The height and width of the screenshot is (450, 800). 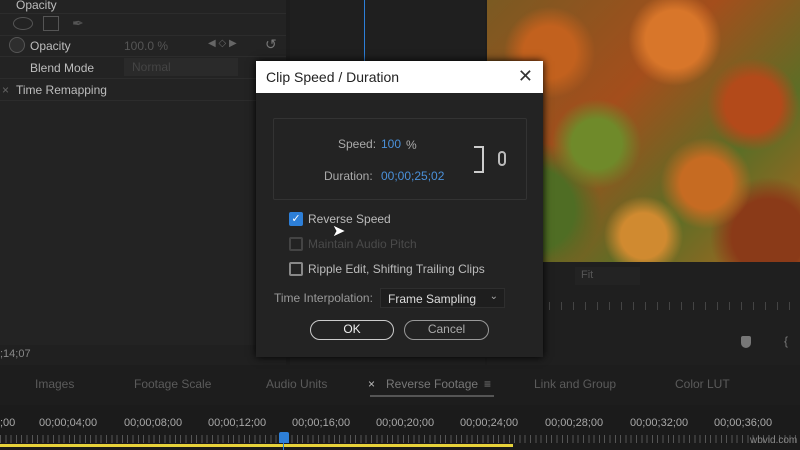 What do you see at coordinates (493, 296) in the screenshot?
I see `chevron-down-icon: ⌄` at bounding box center [493, 296].